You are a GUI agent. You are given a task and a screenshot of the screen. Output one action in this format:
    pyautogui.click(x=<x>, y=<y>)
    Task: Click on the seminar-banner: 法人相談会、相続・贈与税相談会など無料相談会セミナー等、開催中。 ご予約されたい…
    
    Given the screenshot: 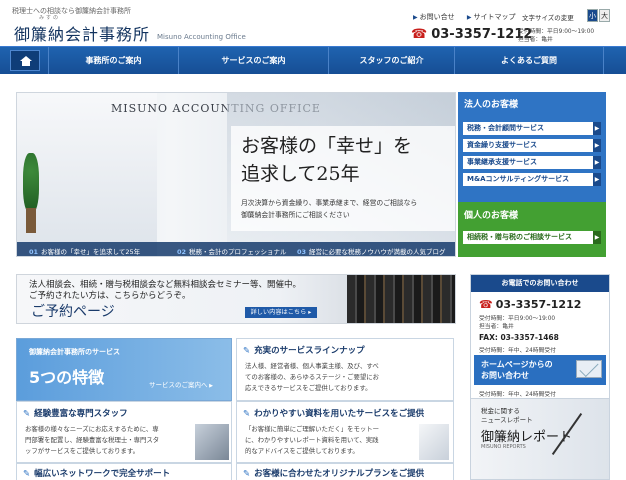 What is the action you would take?
    pyautogui.click(x=236, y=299)
    